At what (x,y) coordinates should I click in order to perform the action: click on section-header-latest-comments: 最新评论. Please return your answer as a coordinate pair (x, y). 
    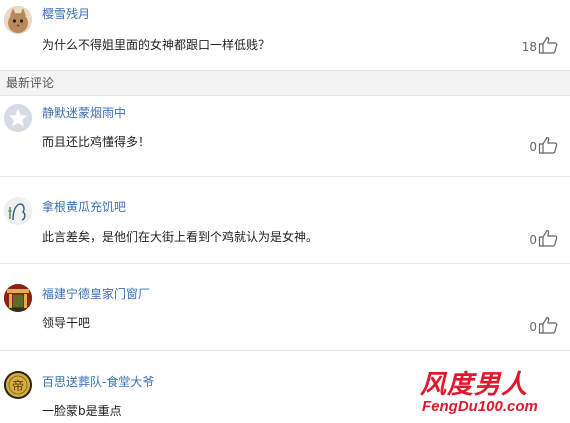
    Looking at the image, I should click on (285, 83).